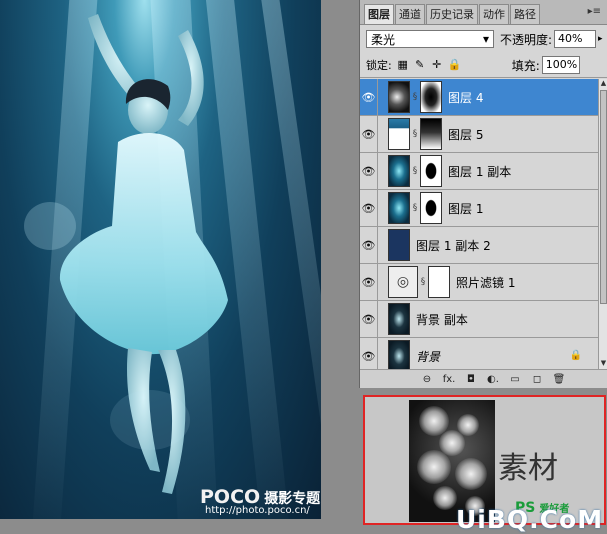 The width and height of the screenshot is (607, 534). Describe the element at coordinates (442, 319) in the screenshot. I see `layer-name: 背景 副本` at that location.